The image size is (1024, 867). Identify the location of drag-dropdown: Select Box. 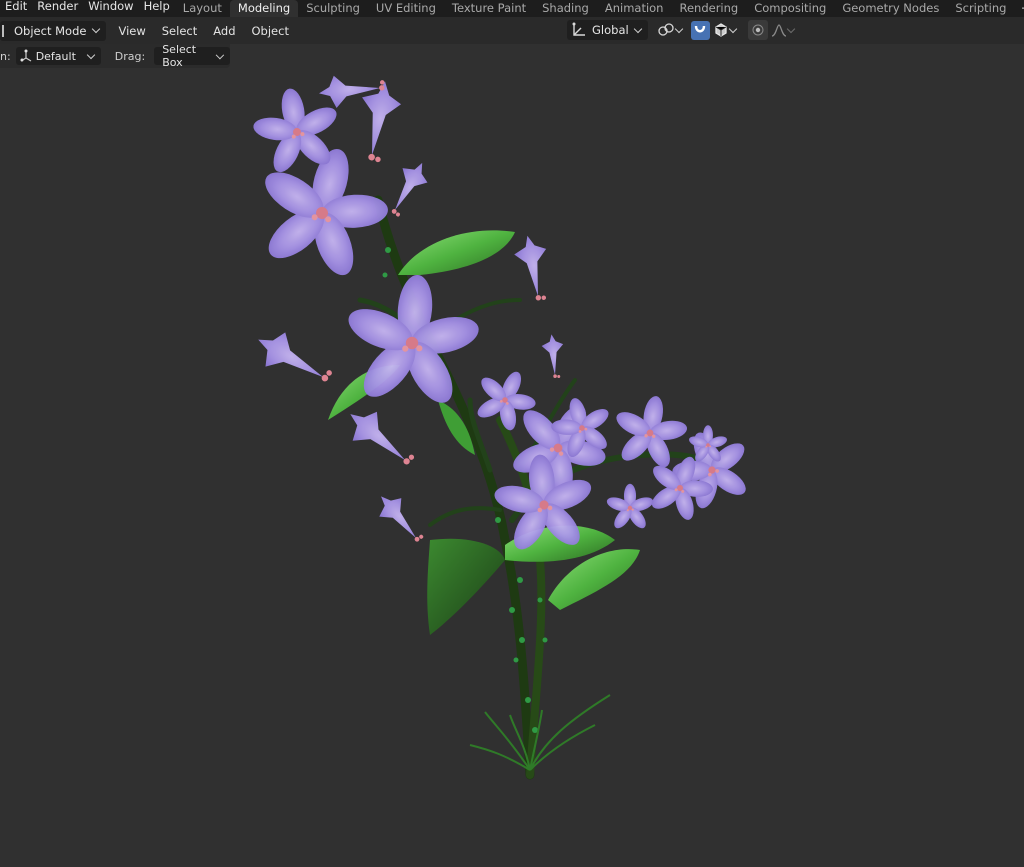
(192, 56).